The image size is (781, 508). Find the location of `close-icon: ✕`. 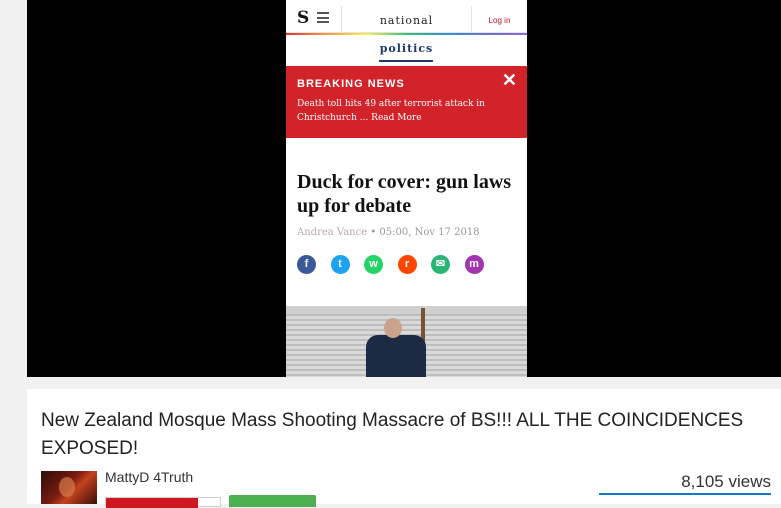

close-icon: ✕ is located at coordinates (509, 80).